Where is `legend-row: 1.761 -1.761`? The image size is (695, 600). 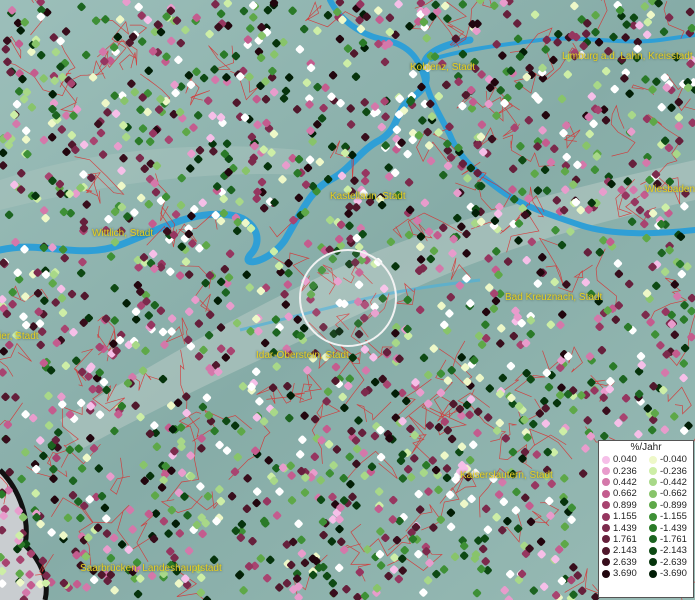
legend-row: 1.761 -1.761 is located at coordinates (646, 539).